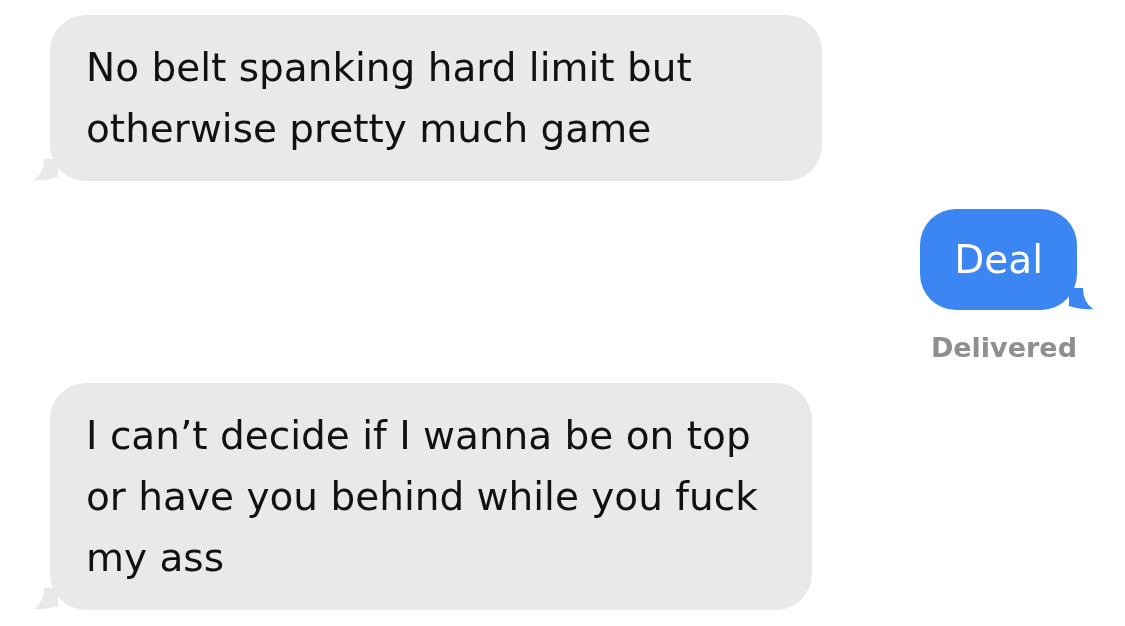 Image resolution: width=1125 pixels, height=626 pixels. I want to click on delivery-status: Delivered, so click(1003, 347).